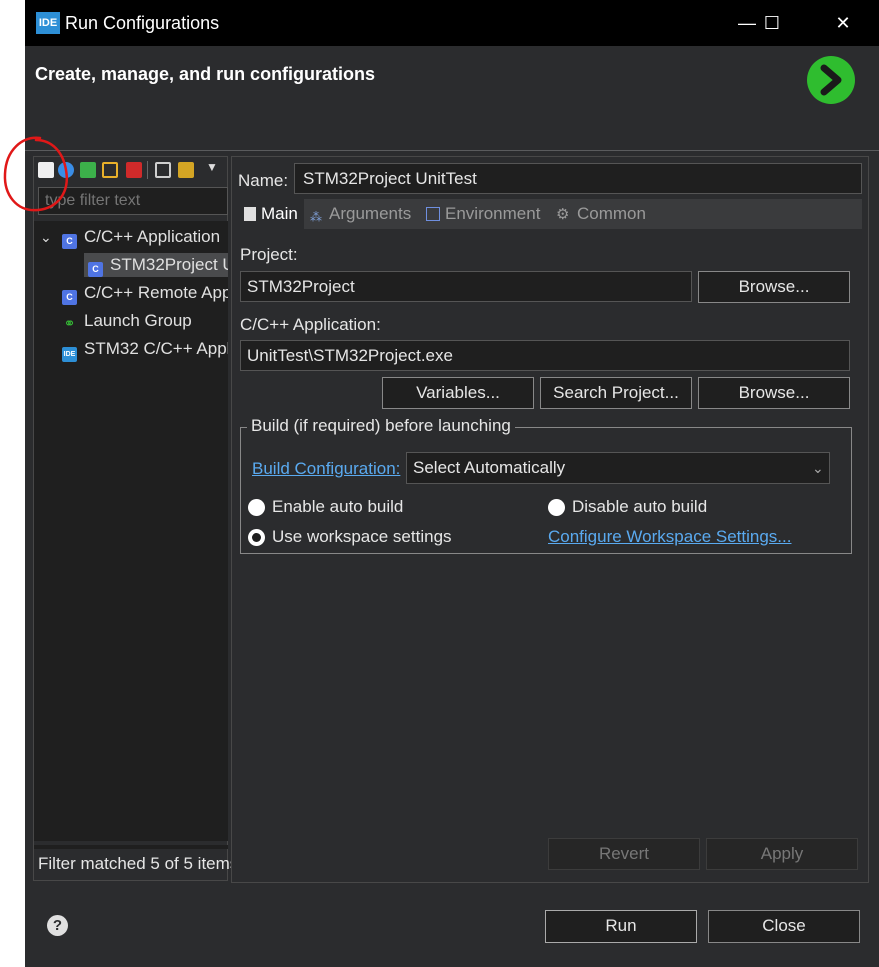 The height and width of the screenshot is (967, 879). Describe the element at coordinates (138, 320) in the screenshot. I see `tree-item-label: Launch Group` at that location.